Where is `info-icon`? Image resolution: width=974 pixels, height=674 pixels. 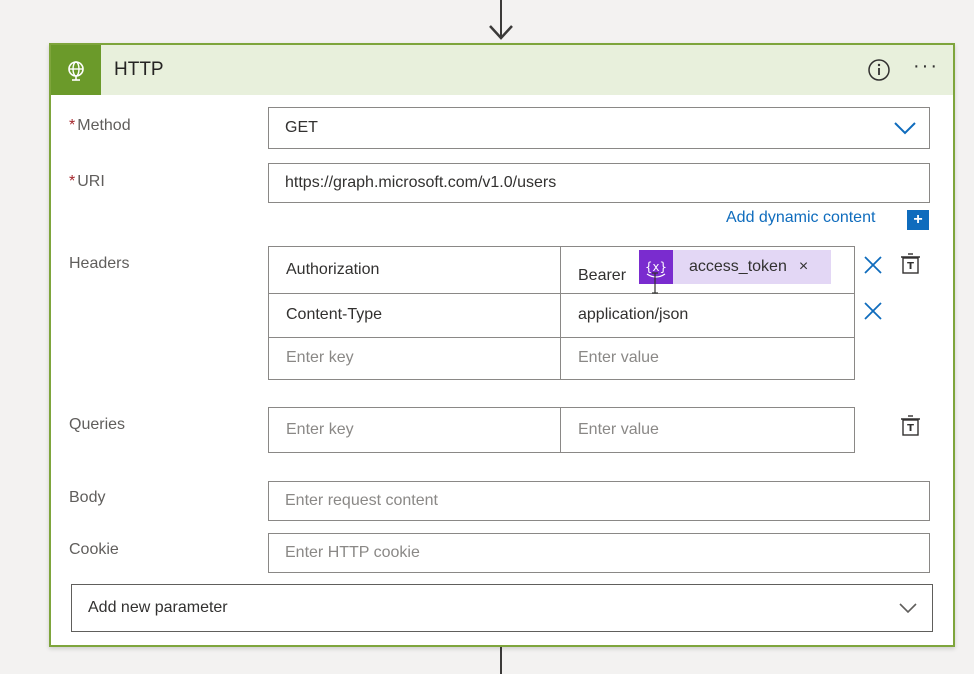 info-icon is located at coordinates (879, 70).